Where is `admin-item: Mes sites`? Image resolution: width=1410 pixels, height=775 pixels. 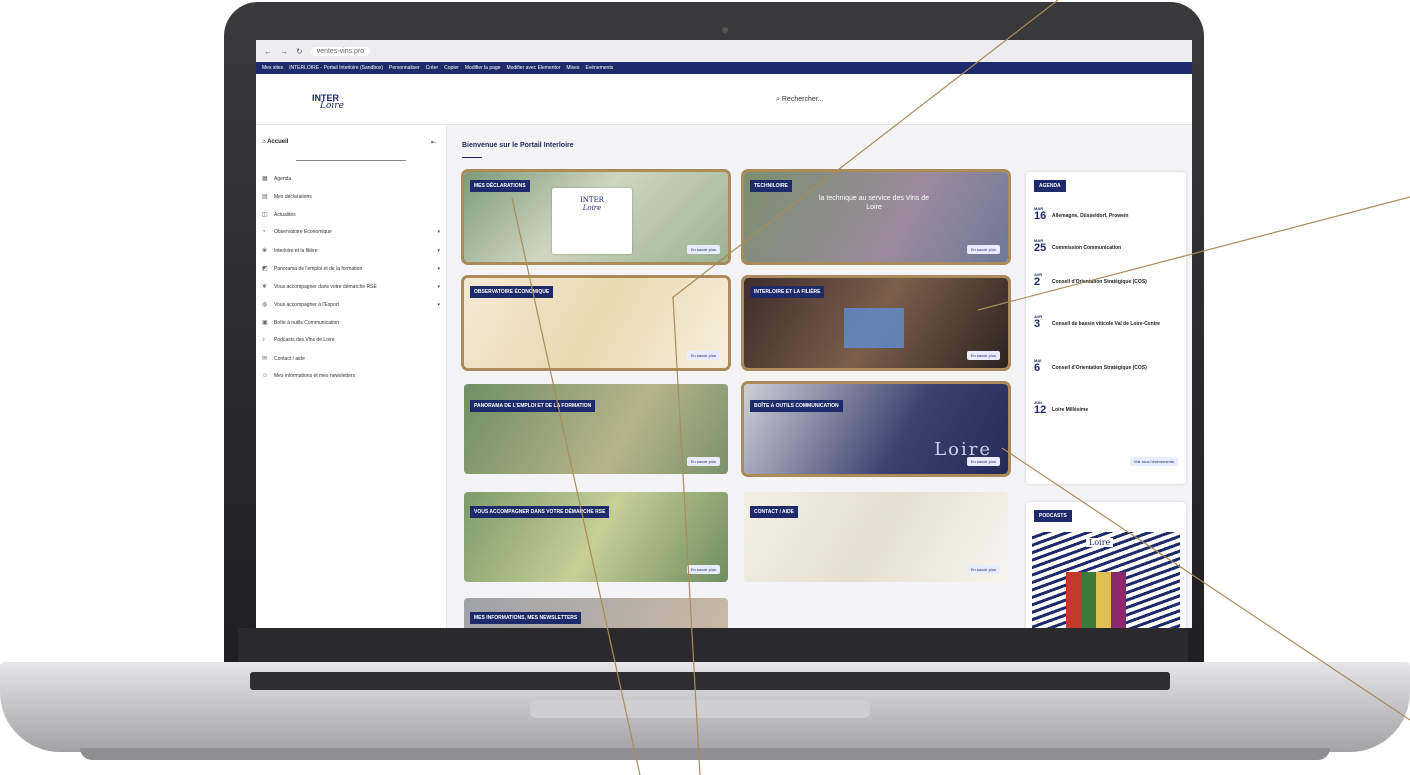
admin-item: Mes sites is located at coordinates (272, 68).